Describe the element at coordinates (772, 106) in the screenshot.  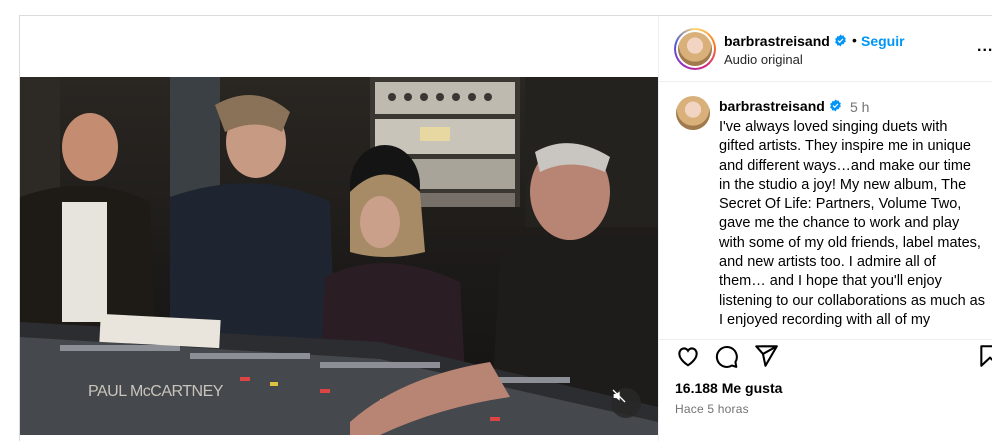
I see `caption-username: barbrastreisand` at that location.